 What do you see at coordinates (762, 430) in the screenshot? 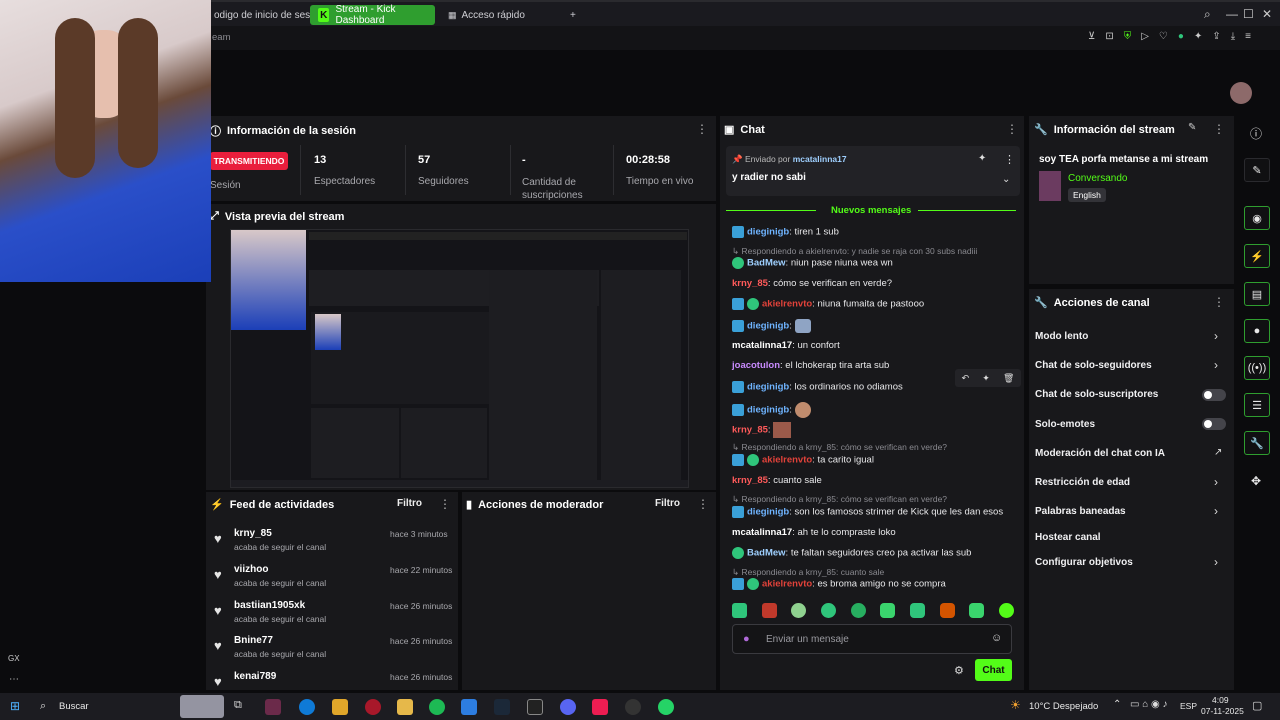
I see `chat-message: krny_85:` at bounding box center [762, 430].